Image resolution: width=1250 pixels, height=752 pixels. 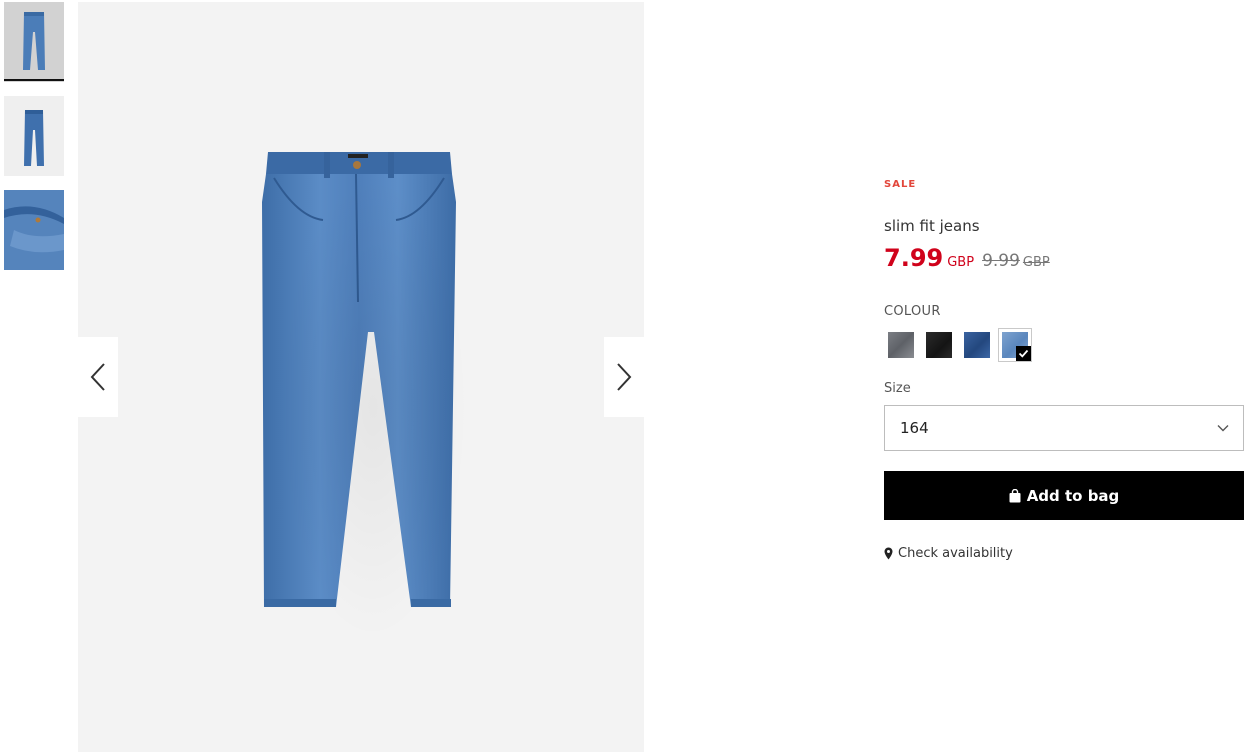 What do you see at coordinates (1036, 262) in the screenshot?
I see `original-price-currency: GBP` at bounding box center [1036, 262].